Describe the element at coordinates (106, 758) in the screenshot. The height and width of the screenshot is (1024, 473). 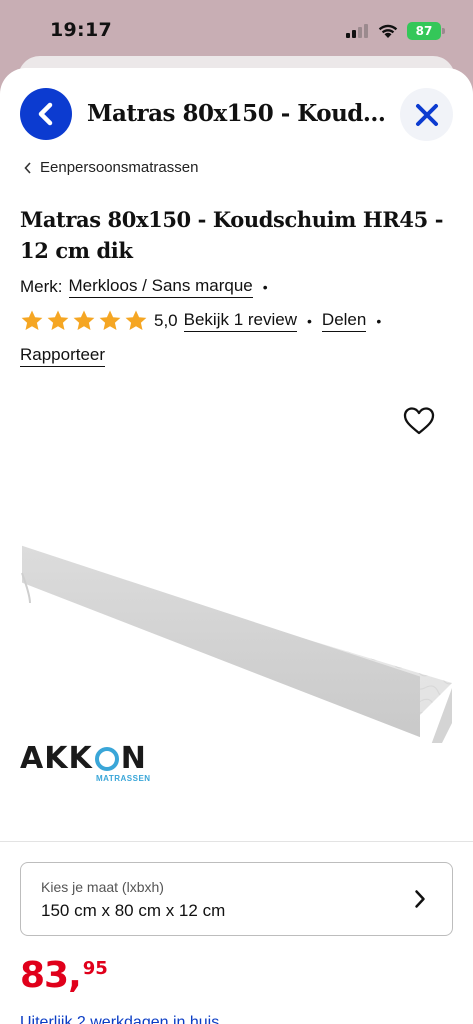
I see `logo-o-icon` at that location.